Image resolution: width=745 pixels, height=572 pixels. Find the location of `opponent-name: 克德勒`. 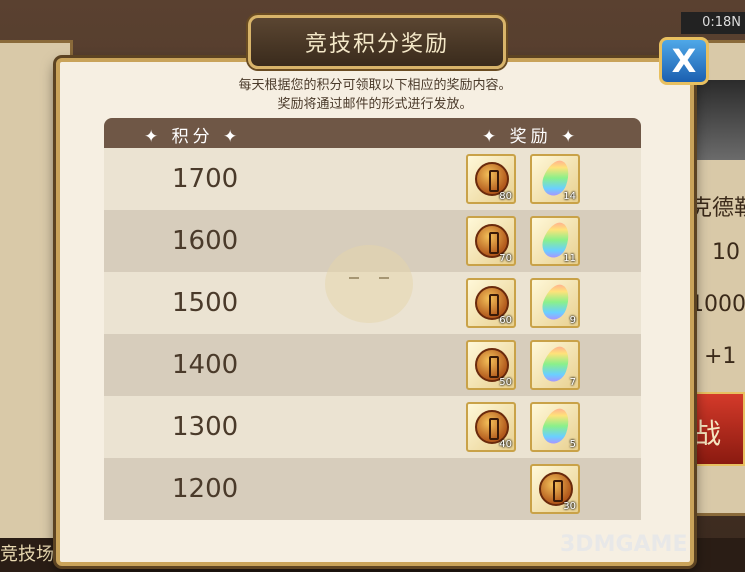

opponent-name: 克德勒 is located at coordinates (717, 208).